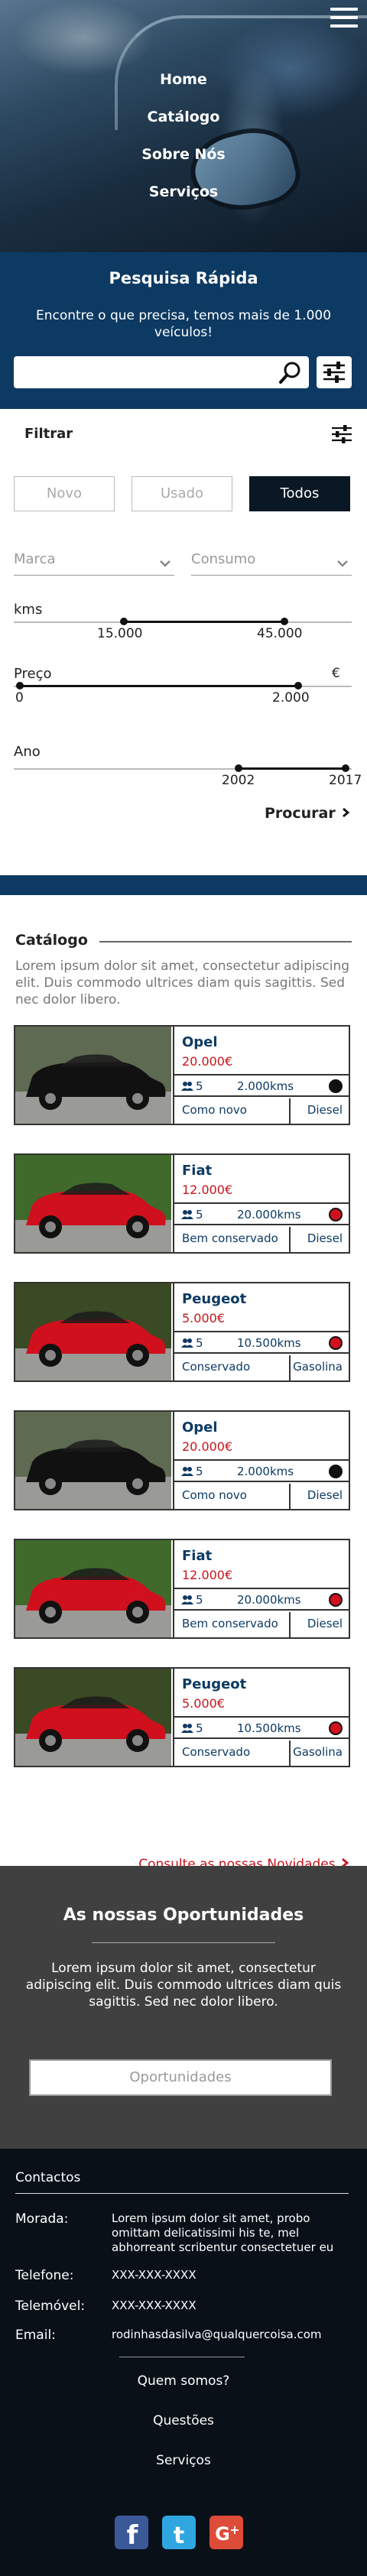  I want to click on segment-usado: Usado, so click(182, 493).